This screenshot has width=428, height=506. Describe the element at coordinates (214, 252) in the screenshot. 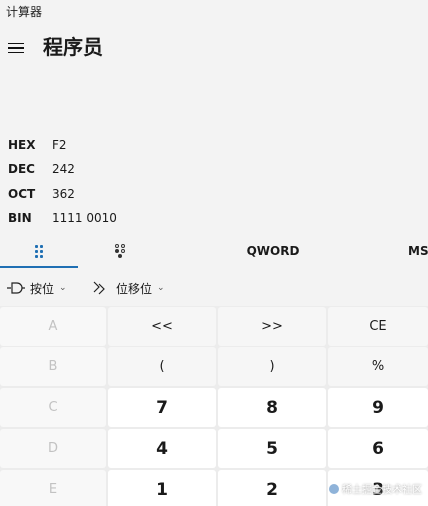

I see `keypad-tabbar: QWORD MS` at that location.